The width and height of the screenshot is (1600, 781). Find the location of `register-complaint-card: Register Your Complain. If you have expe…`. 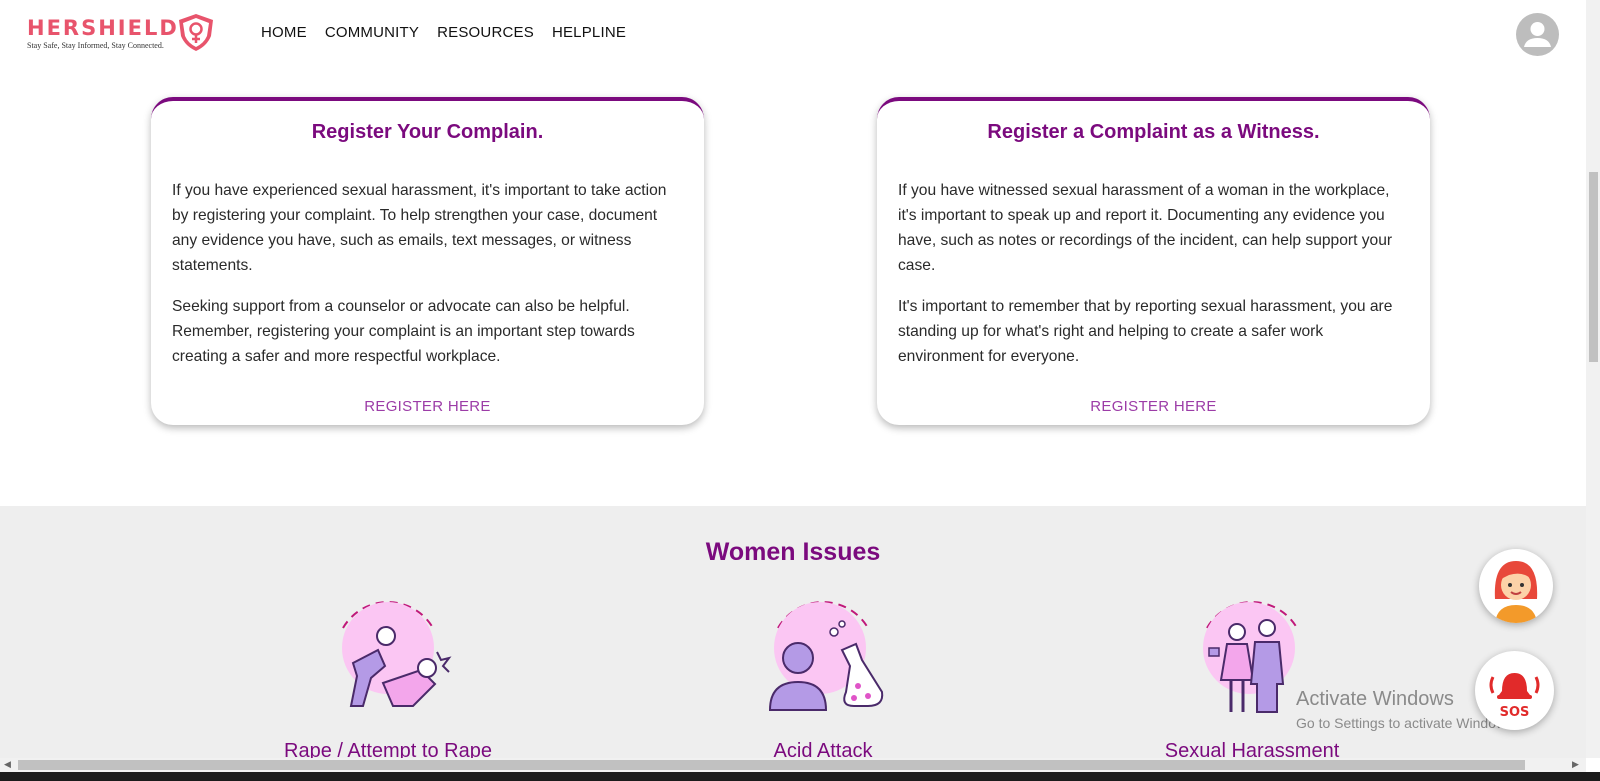

register-complaint-card: Register Your Complain. If you have expe… is located at coordinates (427, 261).